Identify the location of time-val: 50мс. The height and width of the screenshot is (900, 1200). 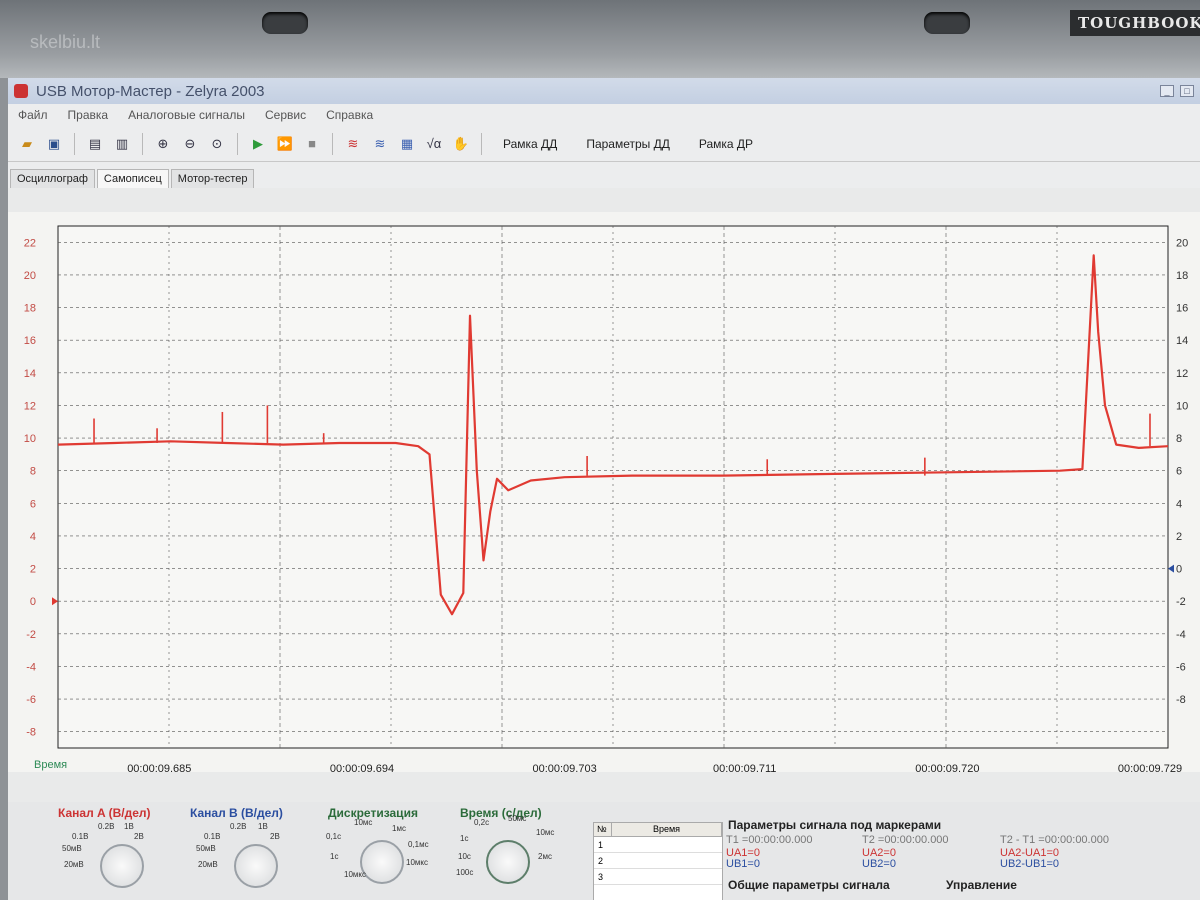
(517, 818).